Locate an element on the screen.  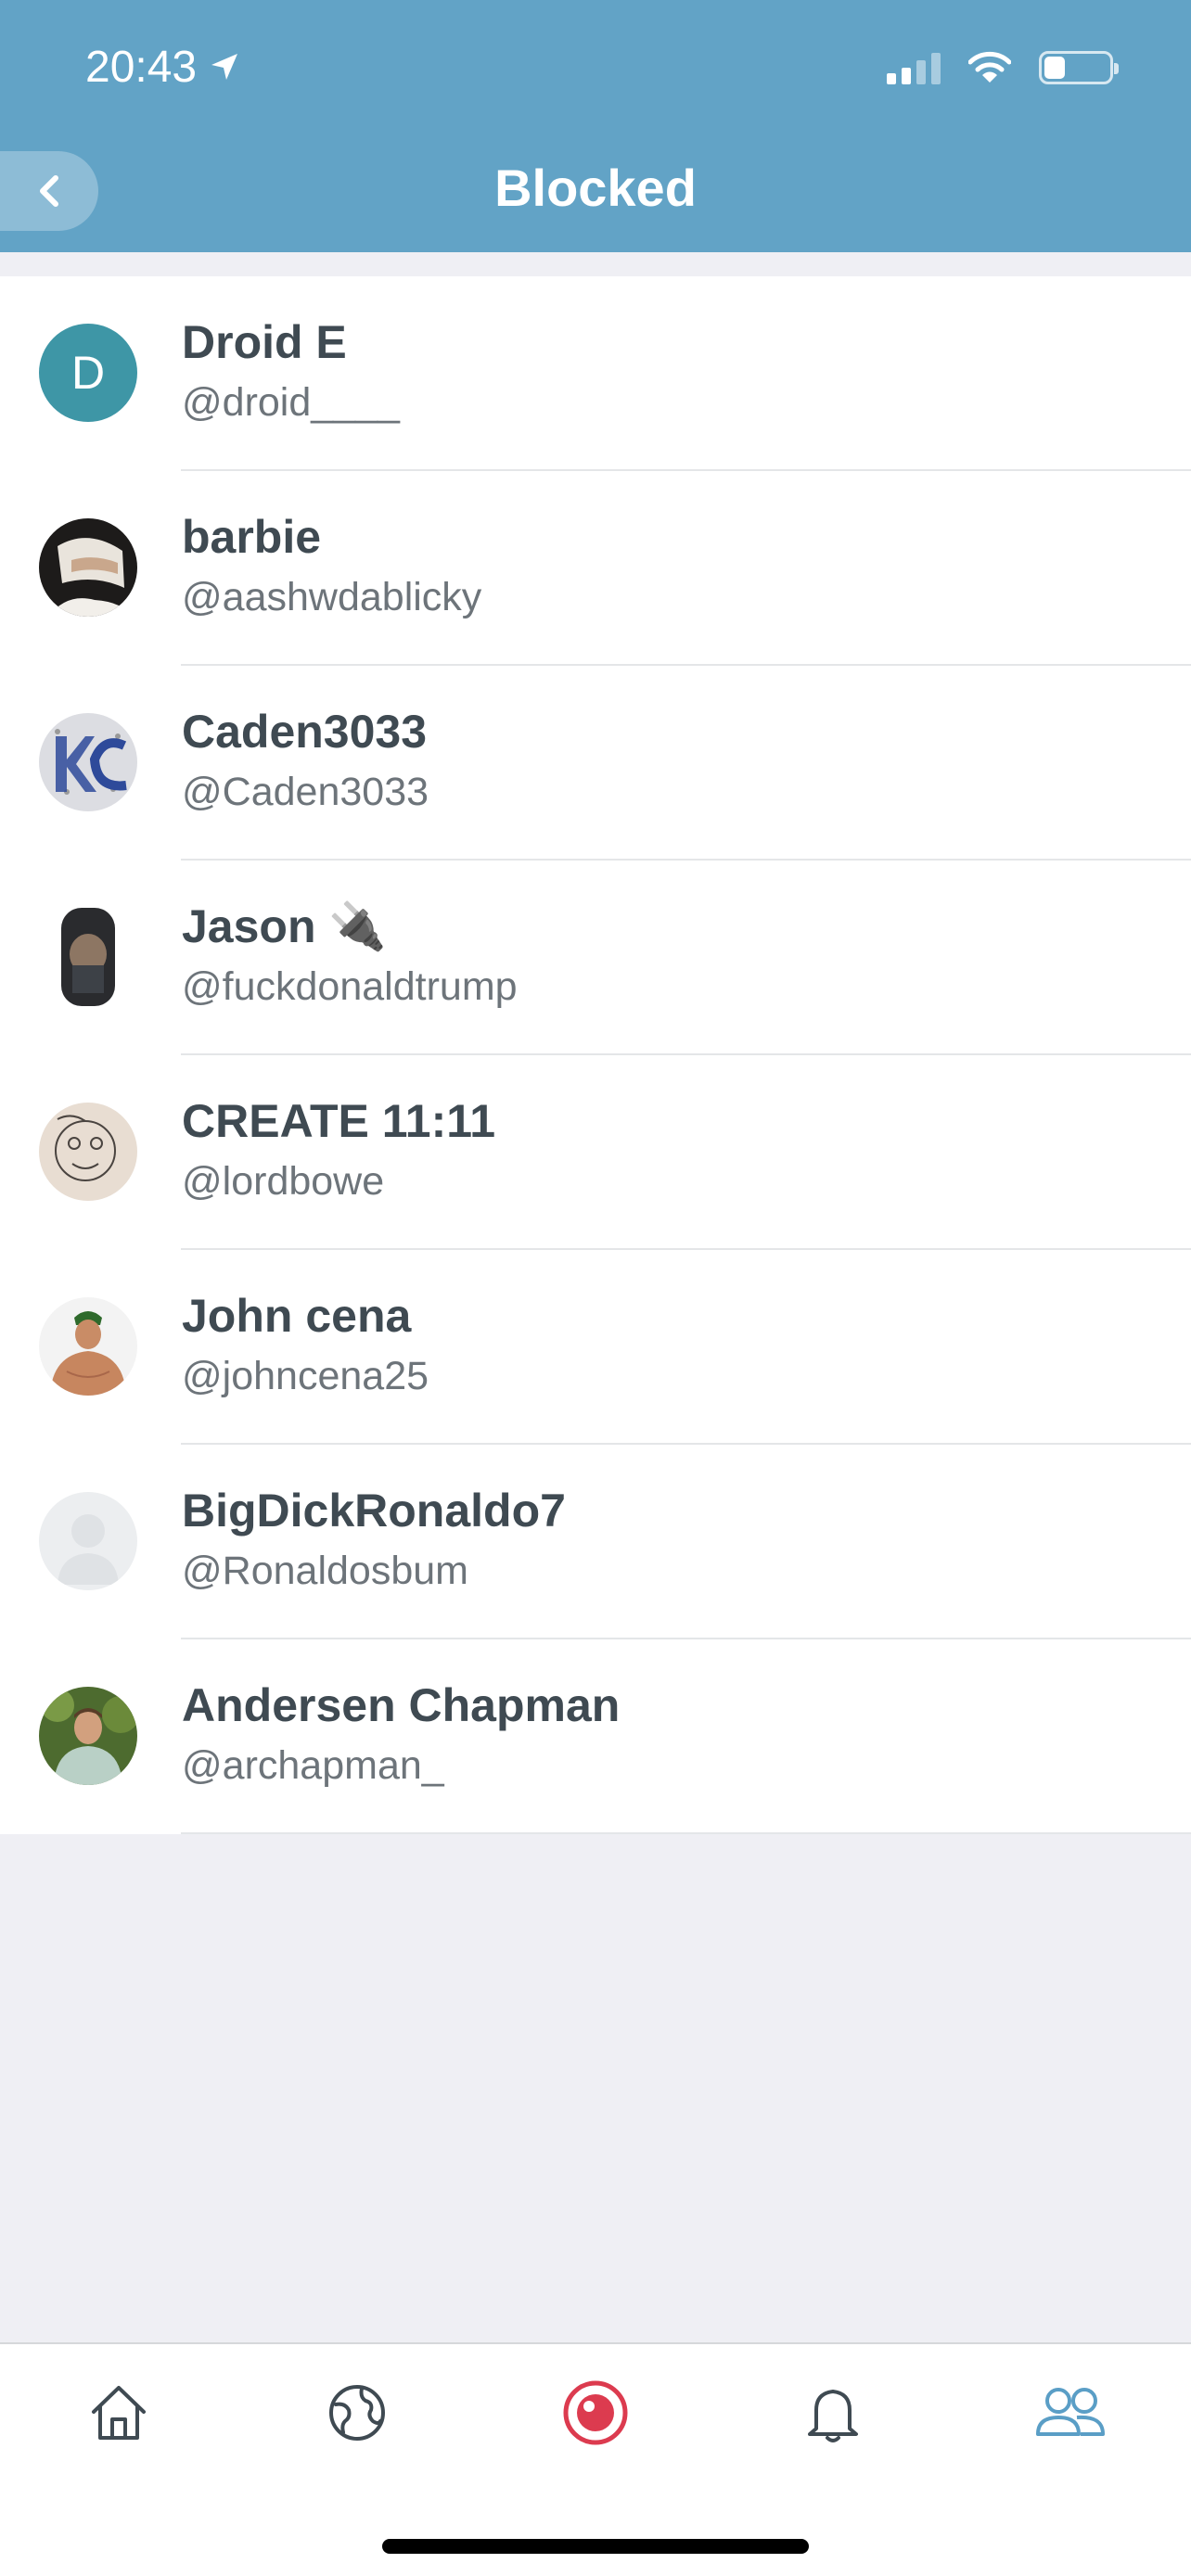
user-display-name: Droid E is located at coordinates (264, 342).